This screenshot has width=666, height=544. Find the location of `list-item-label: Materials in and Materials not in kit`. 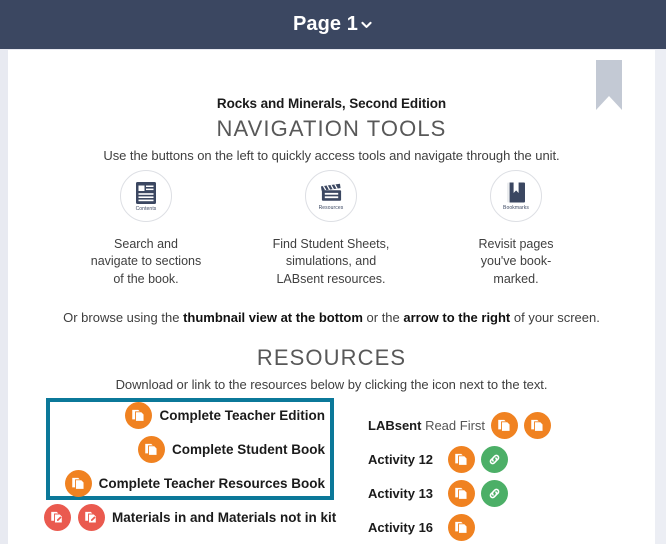

list-item-label: Materials in and Materials not in kit is located at coordinates (224, 517).